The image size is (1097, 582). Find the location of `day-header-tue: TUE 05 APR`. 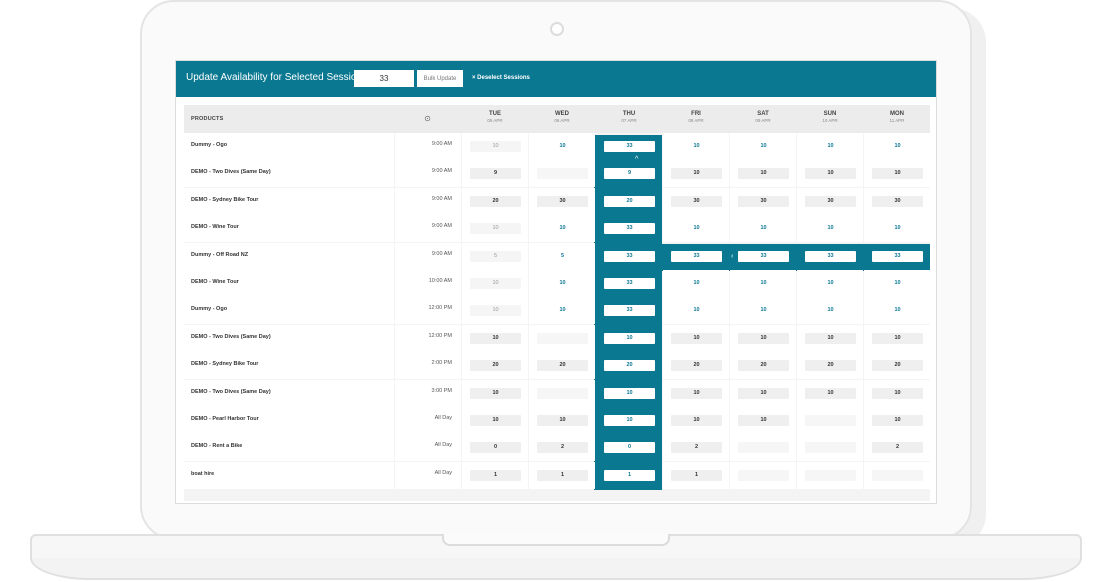

day-header-tue: TUE 05 APR is located at coordinates (495, 117).